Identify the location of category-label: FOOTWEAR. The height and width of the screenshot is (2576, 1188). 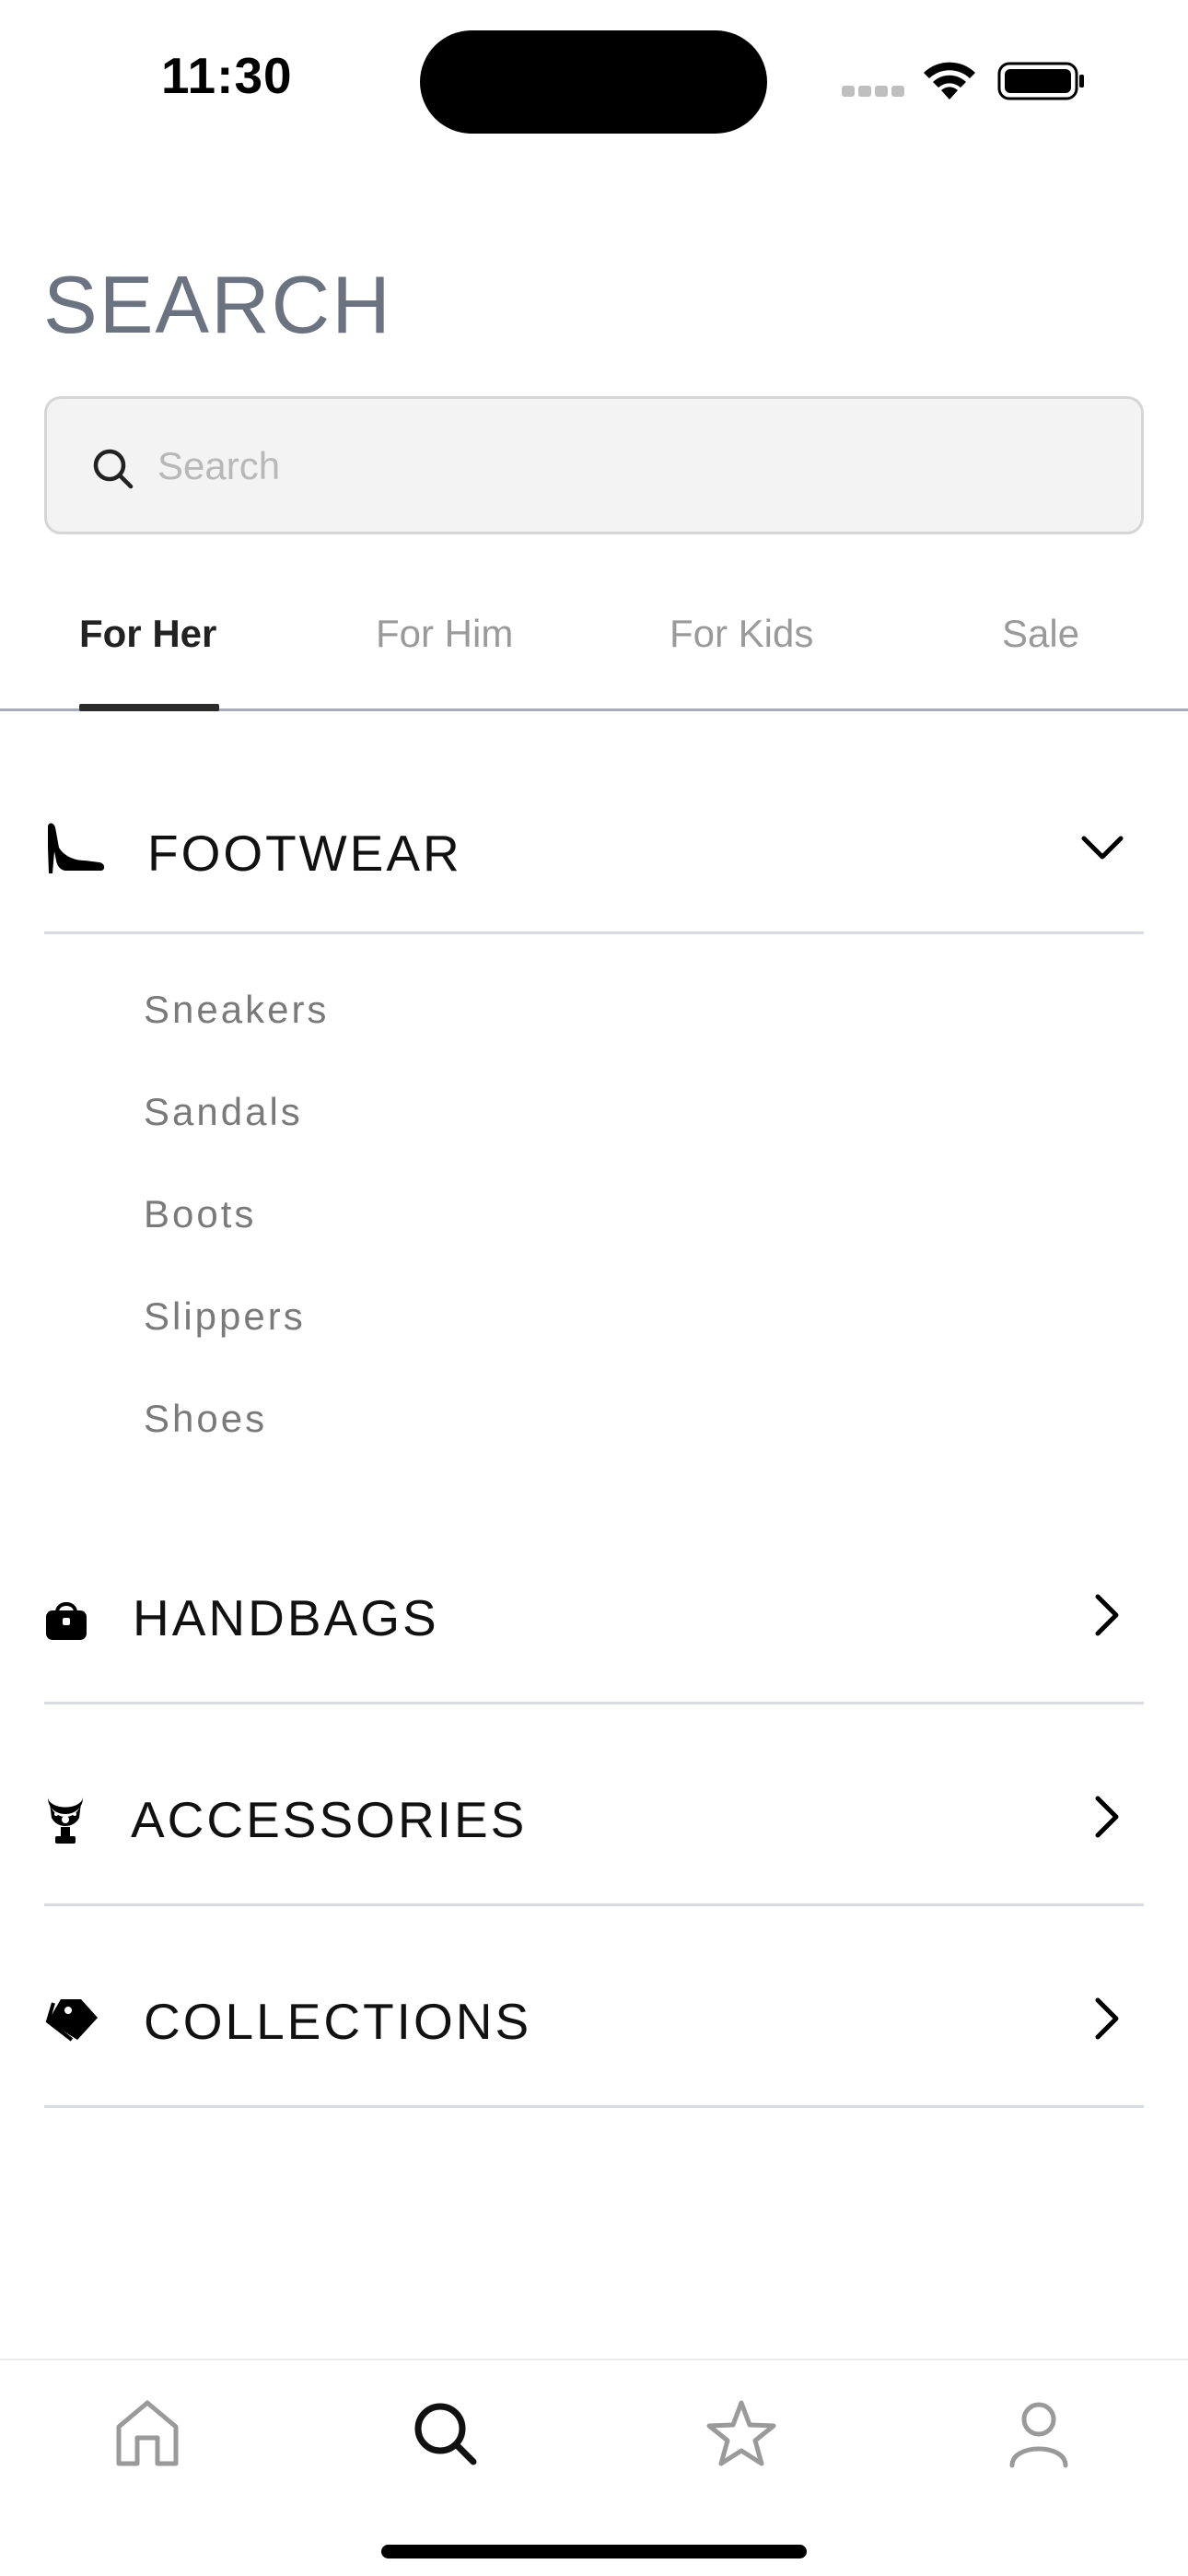
(304, 853).